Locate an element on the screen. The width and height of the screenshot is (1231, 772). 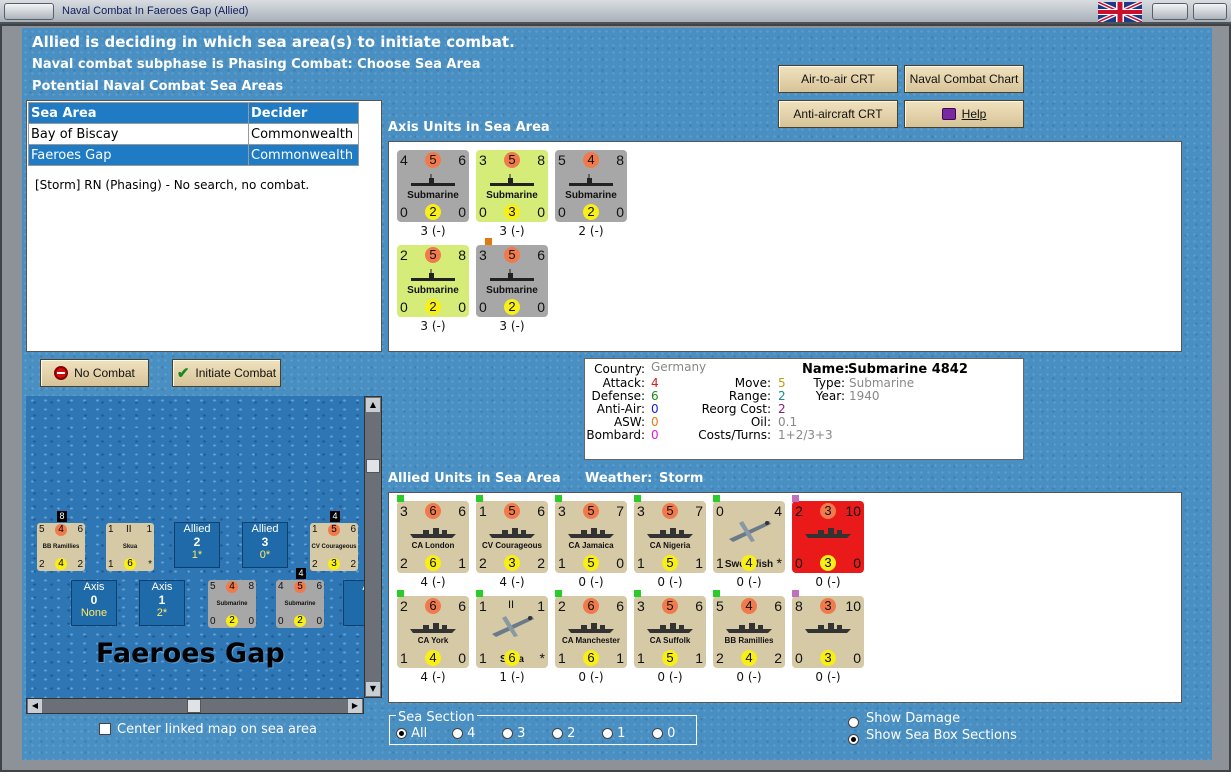
table-row: Bay of Biscay Commonwealth is located at coordinates (193, 134).